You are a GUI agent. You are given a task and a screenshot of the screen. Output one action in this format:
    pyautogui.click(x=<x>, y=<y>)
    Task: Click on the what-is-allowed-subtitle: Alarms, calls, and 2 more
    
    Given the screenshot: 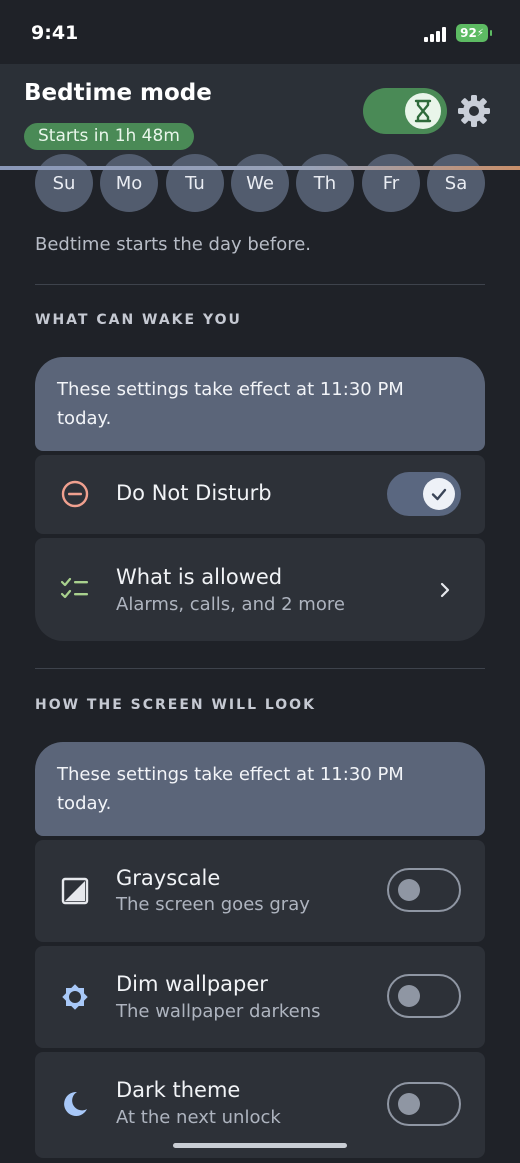 What is the action you would take?
    pyautogui.click(x=230, y=604)
    